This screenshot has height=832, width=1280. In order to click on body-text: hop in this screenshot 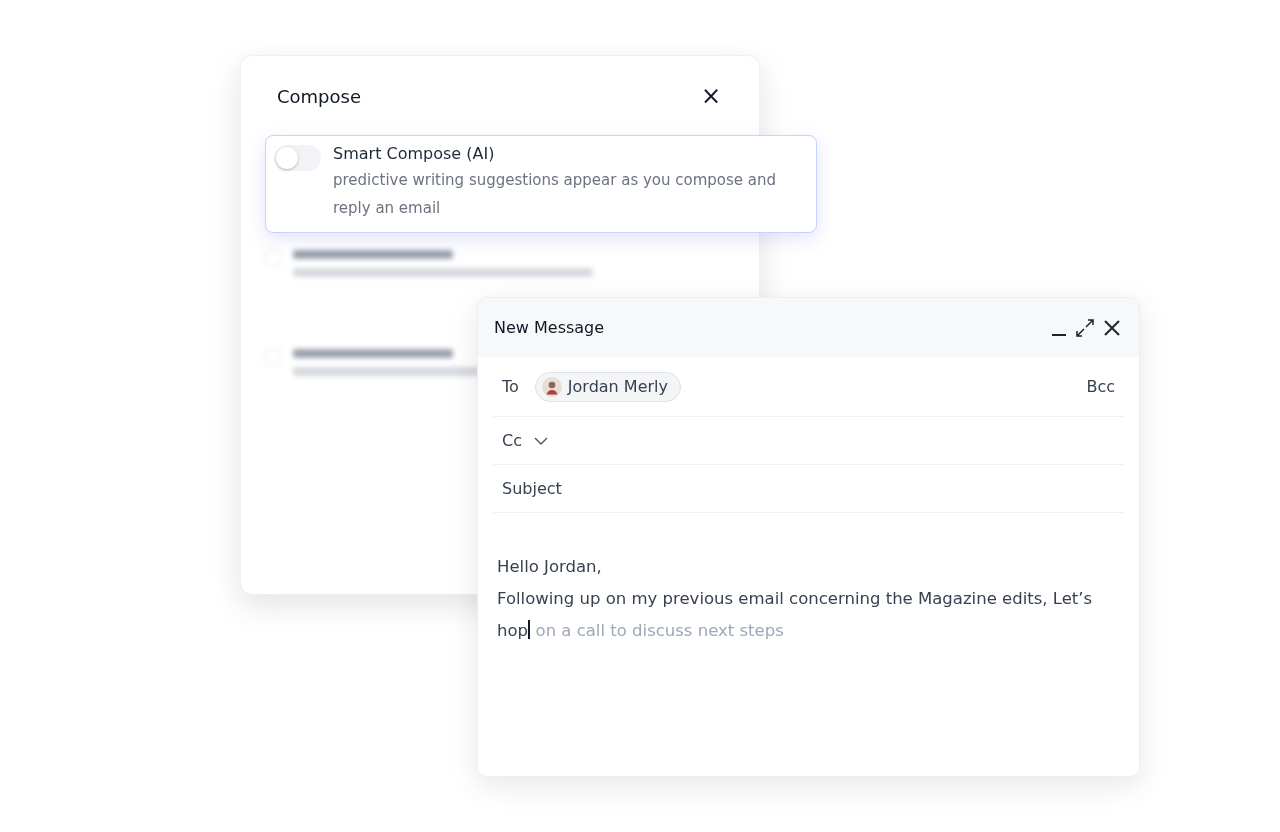, I will do `click(513, 630)`.